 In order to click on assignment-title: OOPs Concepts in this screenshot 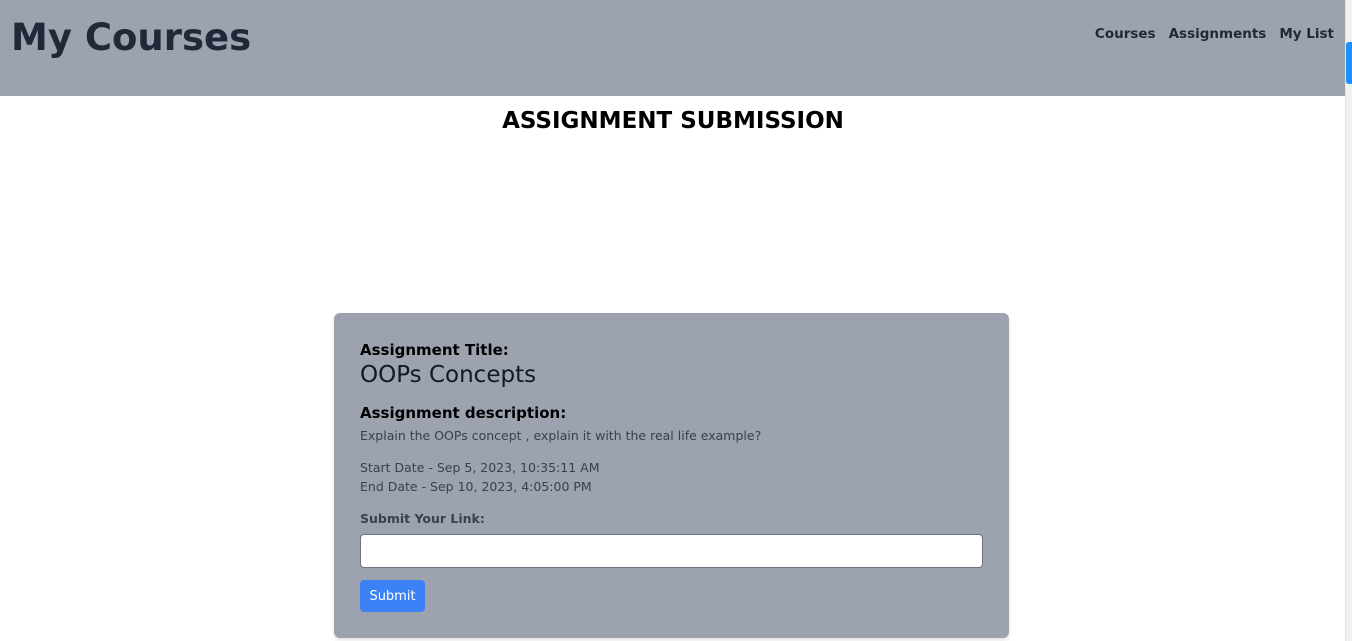, I will do `click(448, 375)`.